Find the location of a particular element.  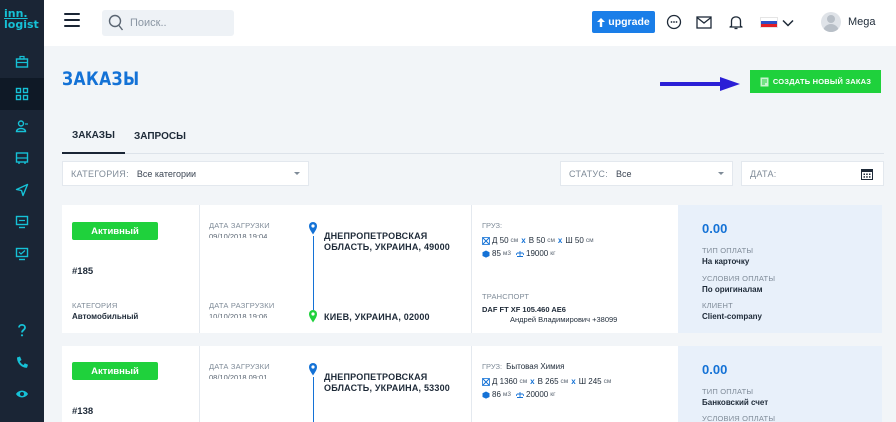

mail-icon is located at coordinates (704, 22).